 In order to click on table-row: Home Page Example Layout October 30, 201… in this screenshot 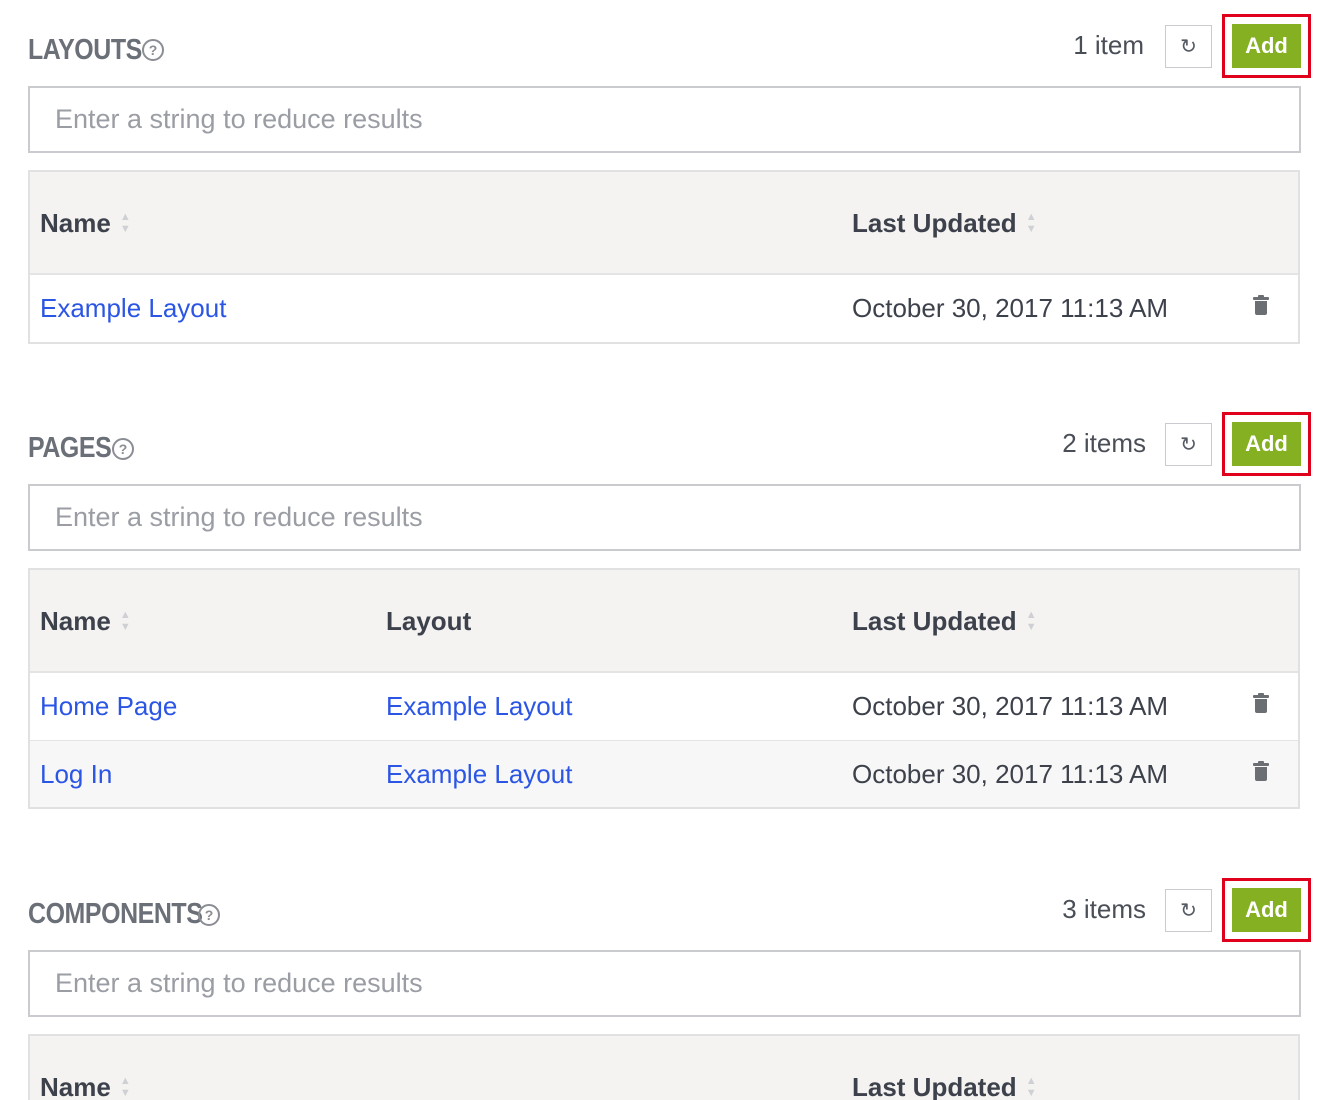, I will do `click(664, 706)`.